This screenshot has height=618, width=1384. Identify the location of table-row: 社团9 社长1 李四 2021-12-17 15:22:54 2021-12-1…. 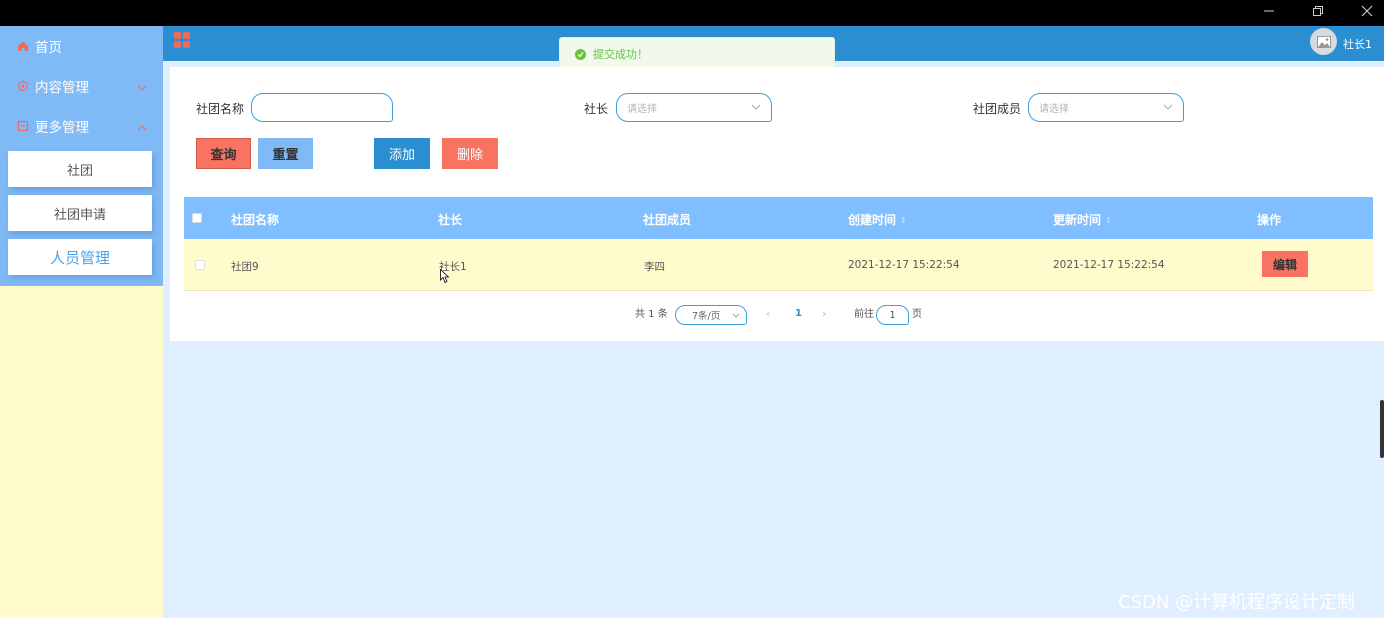
(778, 265).